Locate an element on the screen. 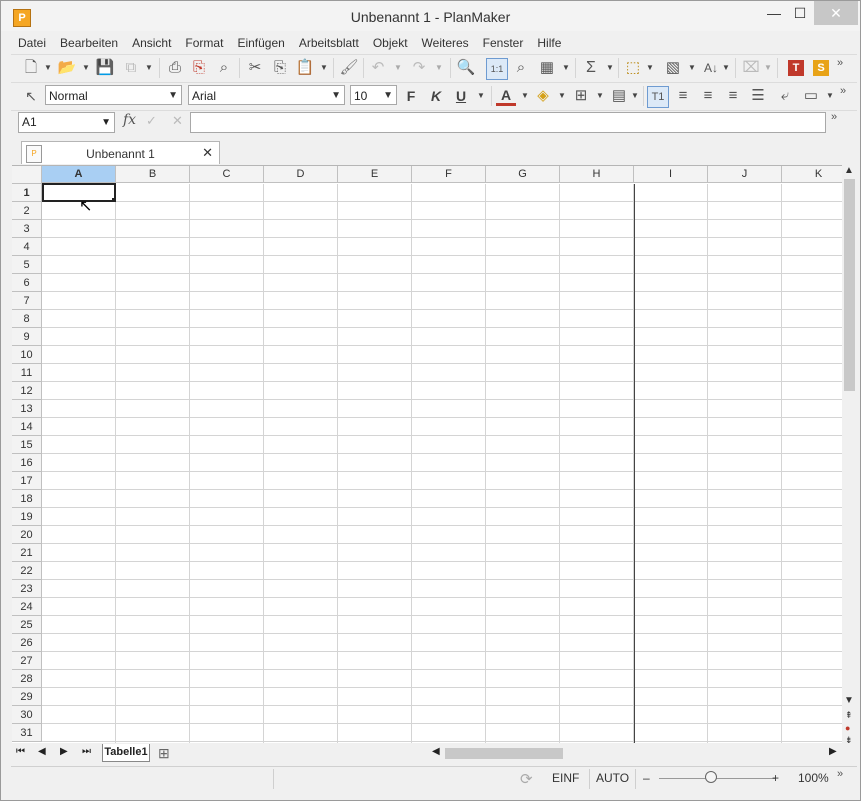 The width and height of the screenshot is (861, 801). vertical-scrollbar: ▲ ▼ ⇞ ● ⇟ is located at coordinates (849, 455).